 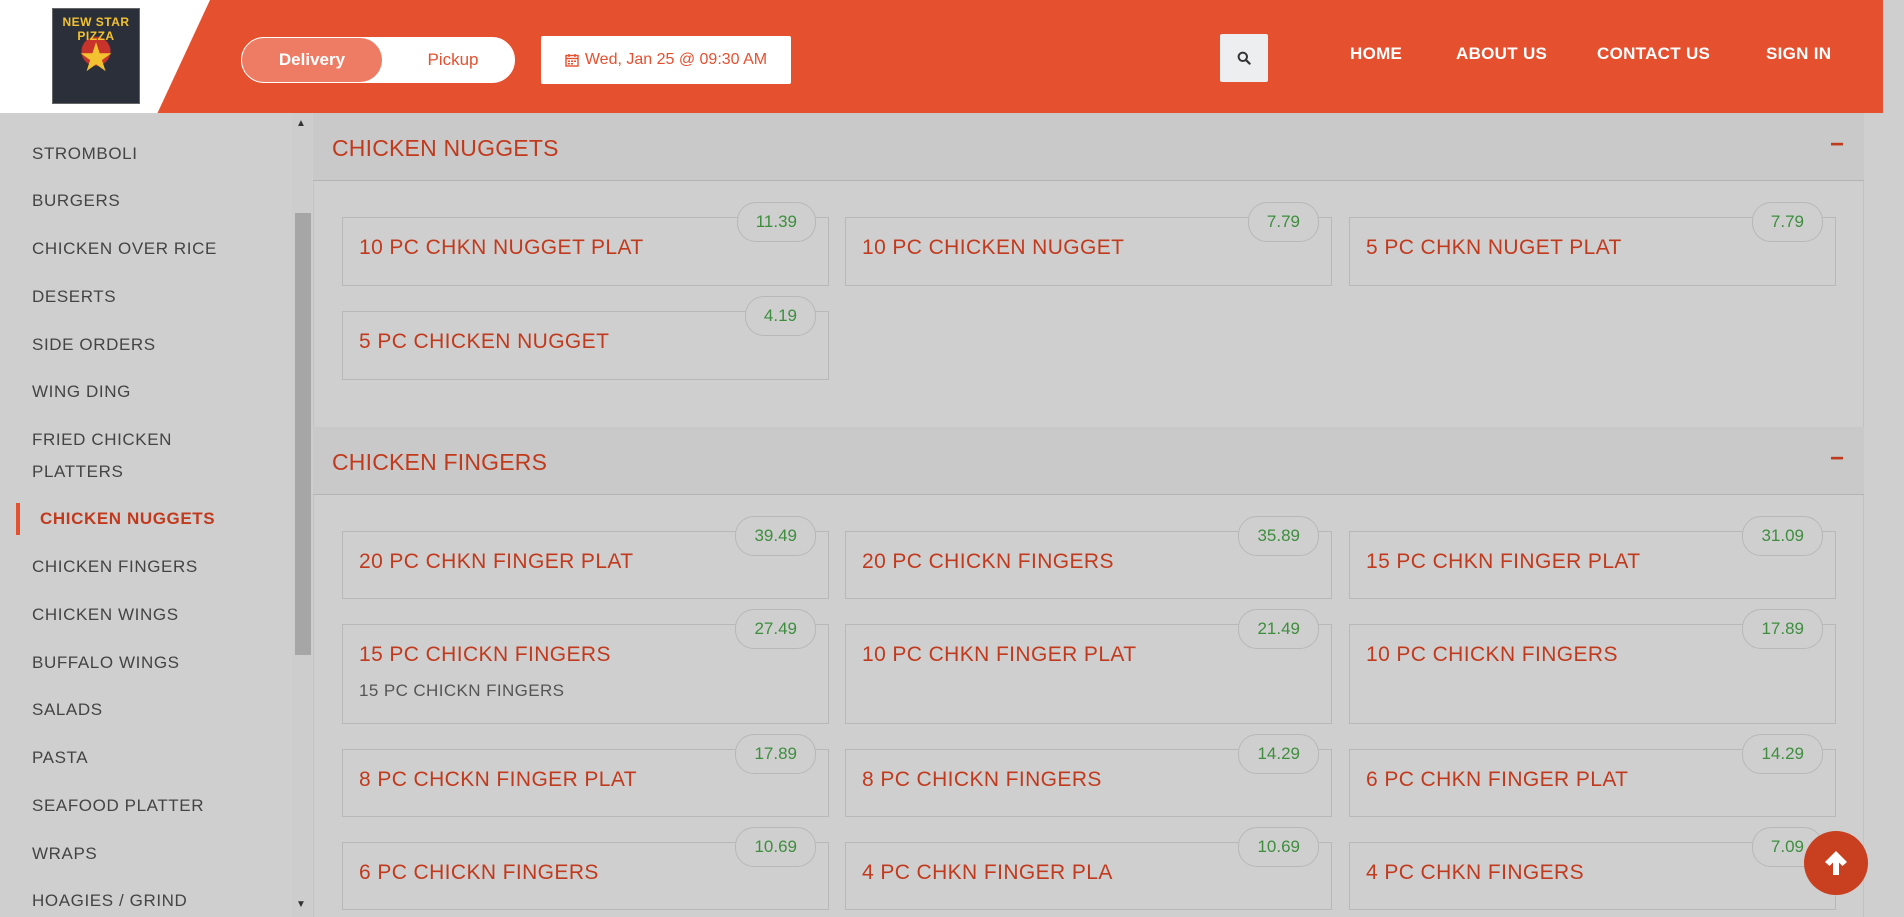 What do you see at coordinates (105, 615) in the screenshot?
I see `sidebar-item-chicken-wings: CHICKEN WINGS` at bounding box center [105, 615].